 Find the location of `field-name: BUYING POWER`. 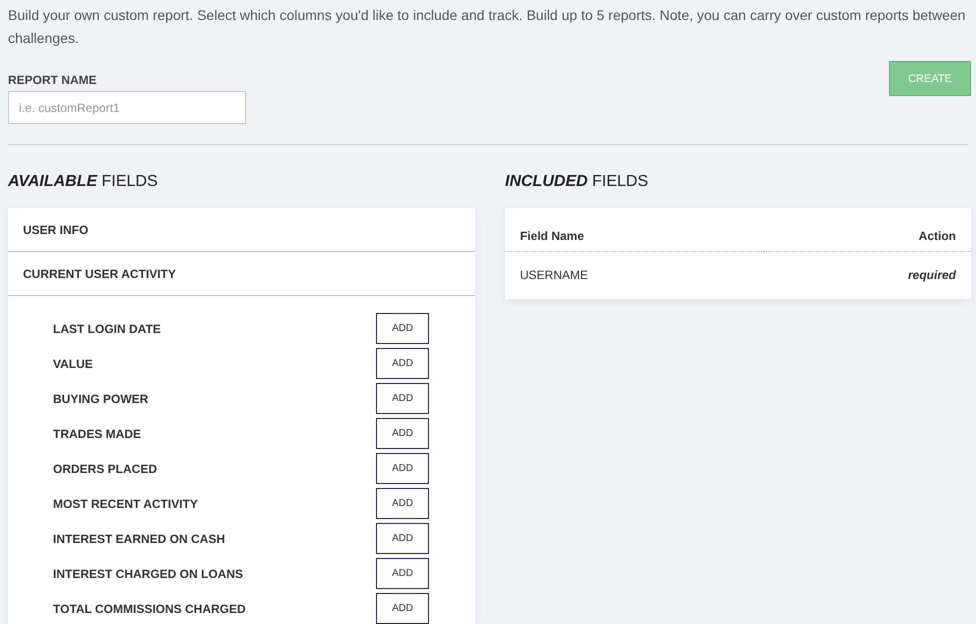

field-name: BUYING POWER is located at coordinates (101, 399).